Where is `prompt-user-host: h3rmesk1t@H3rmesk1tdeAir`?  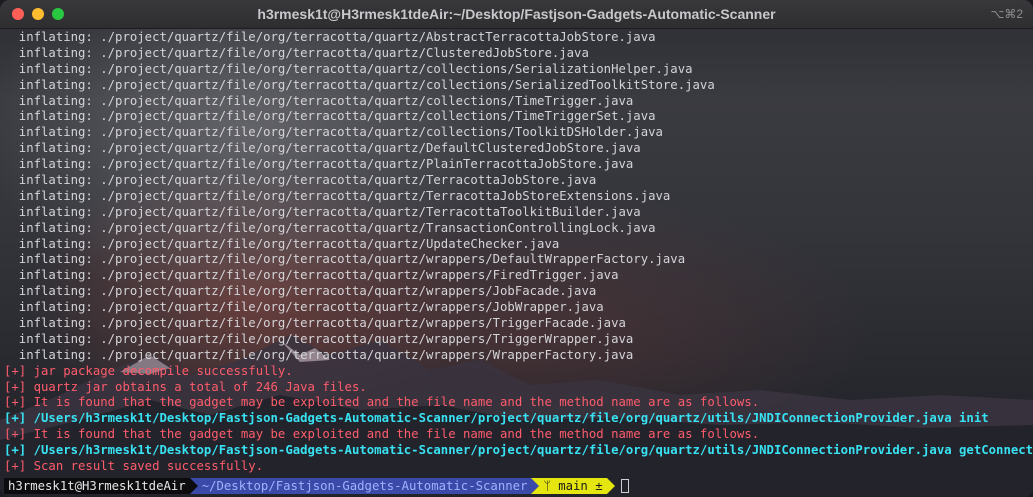
prompt-user-host: h3rmesk1t@H3rmesk1tdeAir is located at coordinates (97, 486).